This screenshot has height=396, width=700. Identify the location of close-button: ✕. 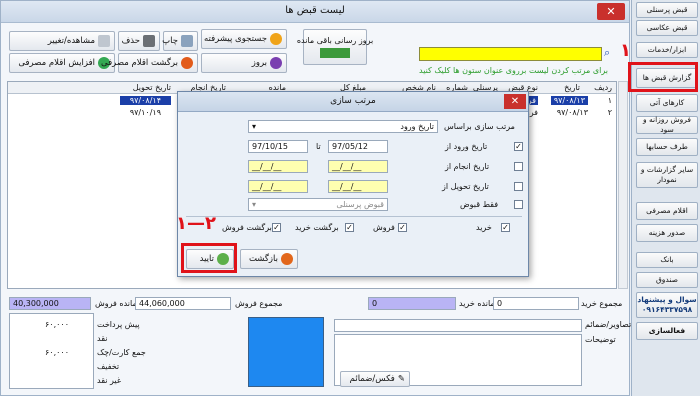
(611, 11).